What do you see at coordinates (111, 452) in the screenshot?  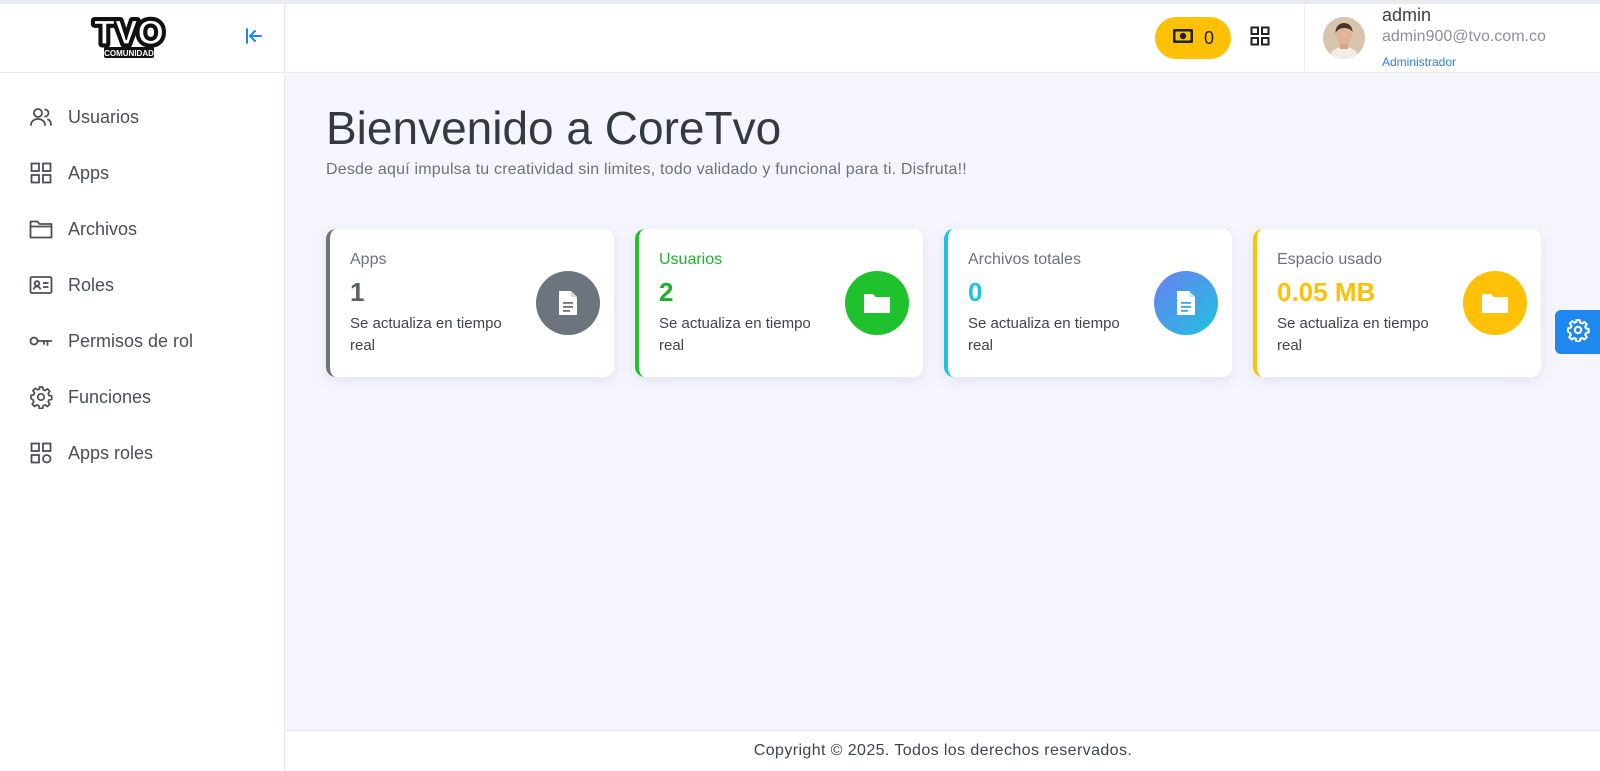 I see `sidebar-item-label: Apps roles` at bounding box center [111, 452].